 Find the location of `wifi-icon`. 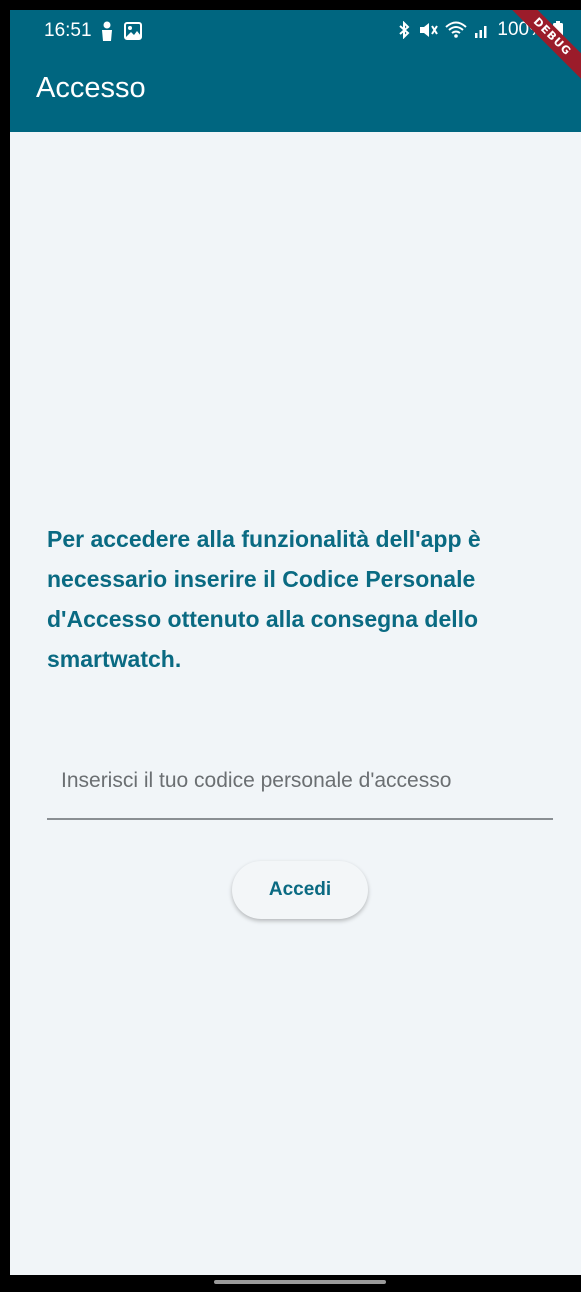

wifi-icon is located at coordinates (456, 30).